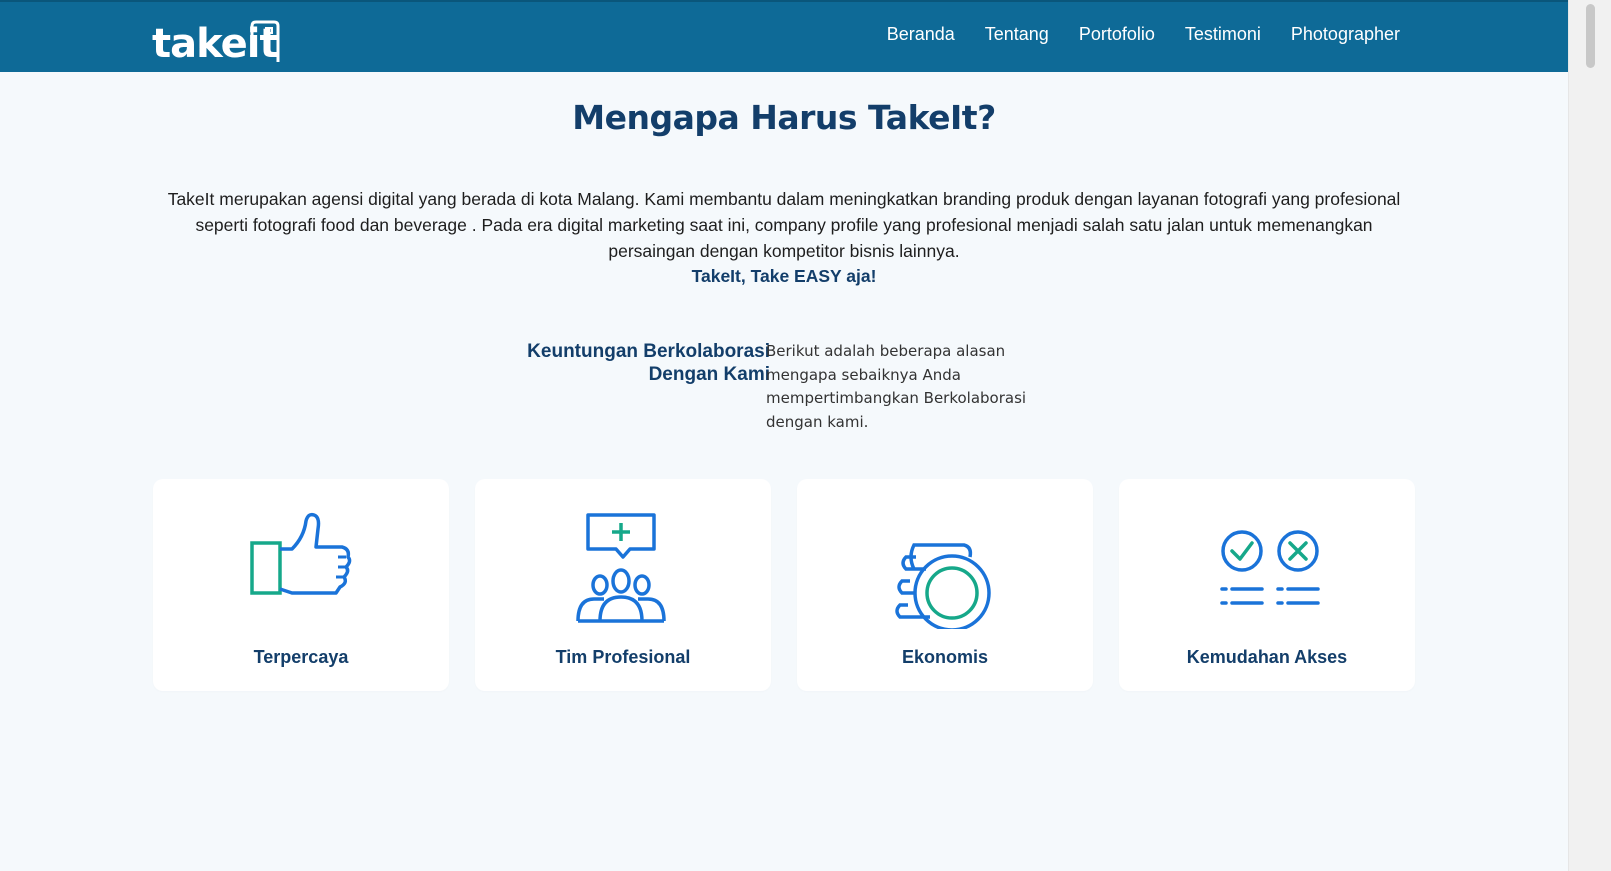 The image size is (1611, 871). I want to click on coins-icon, so click(943, 586).